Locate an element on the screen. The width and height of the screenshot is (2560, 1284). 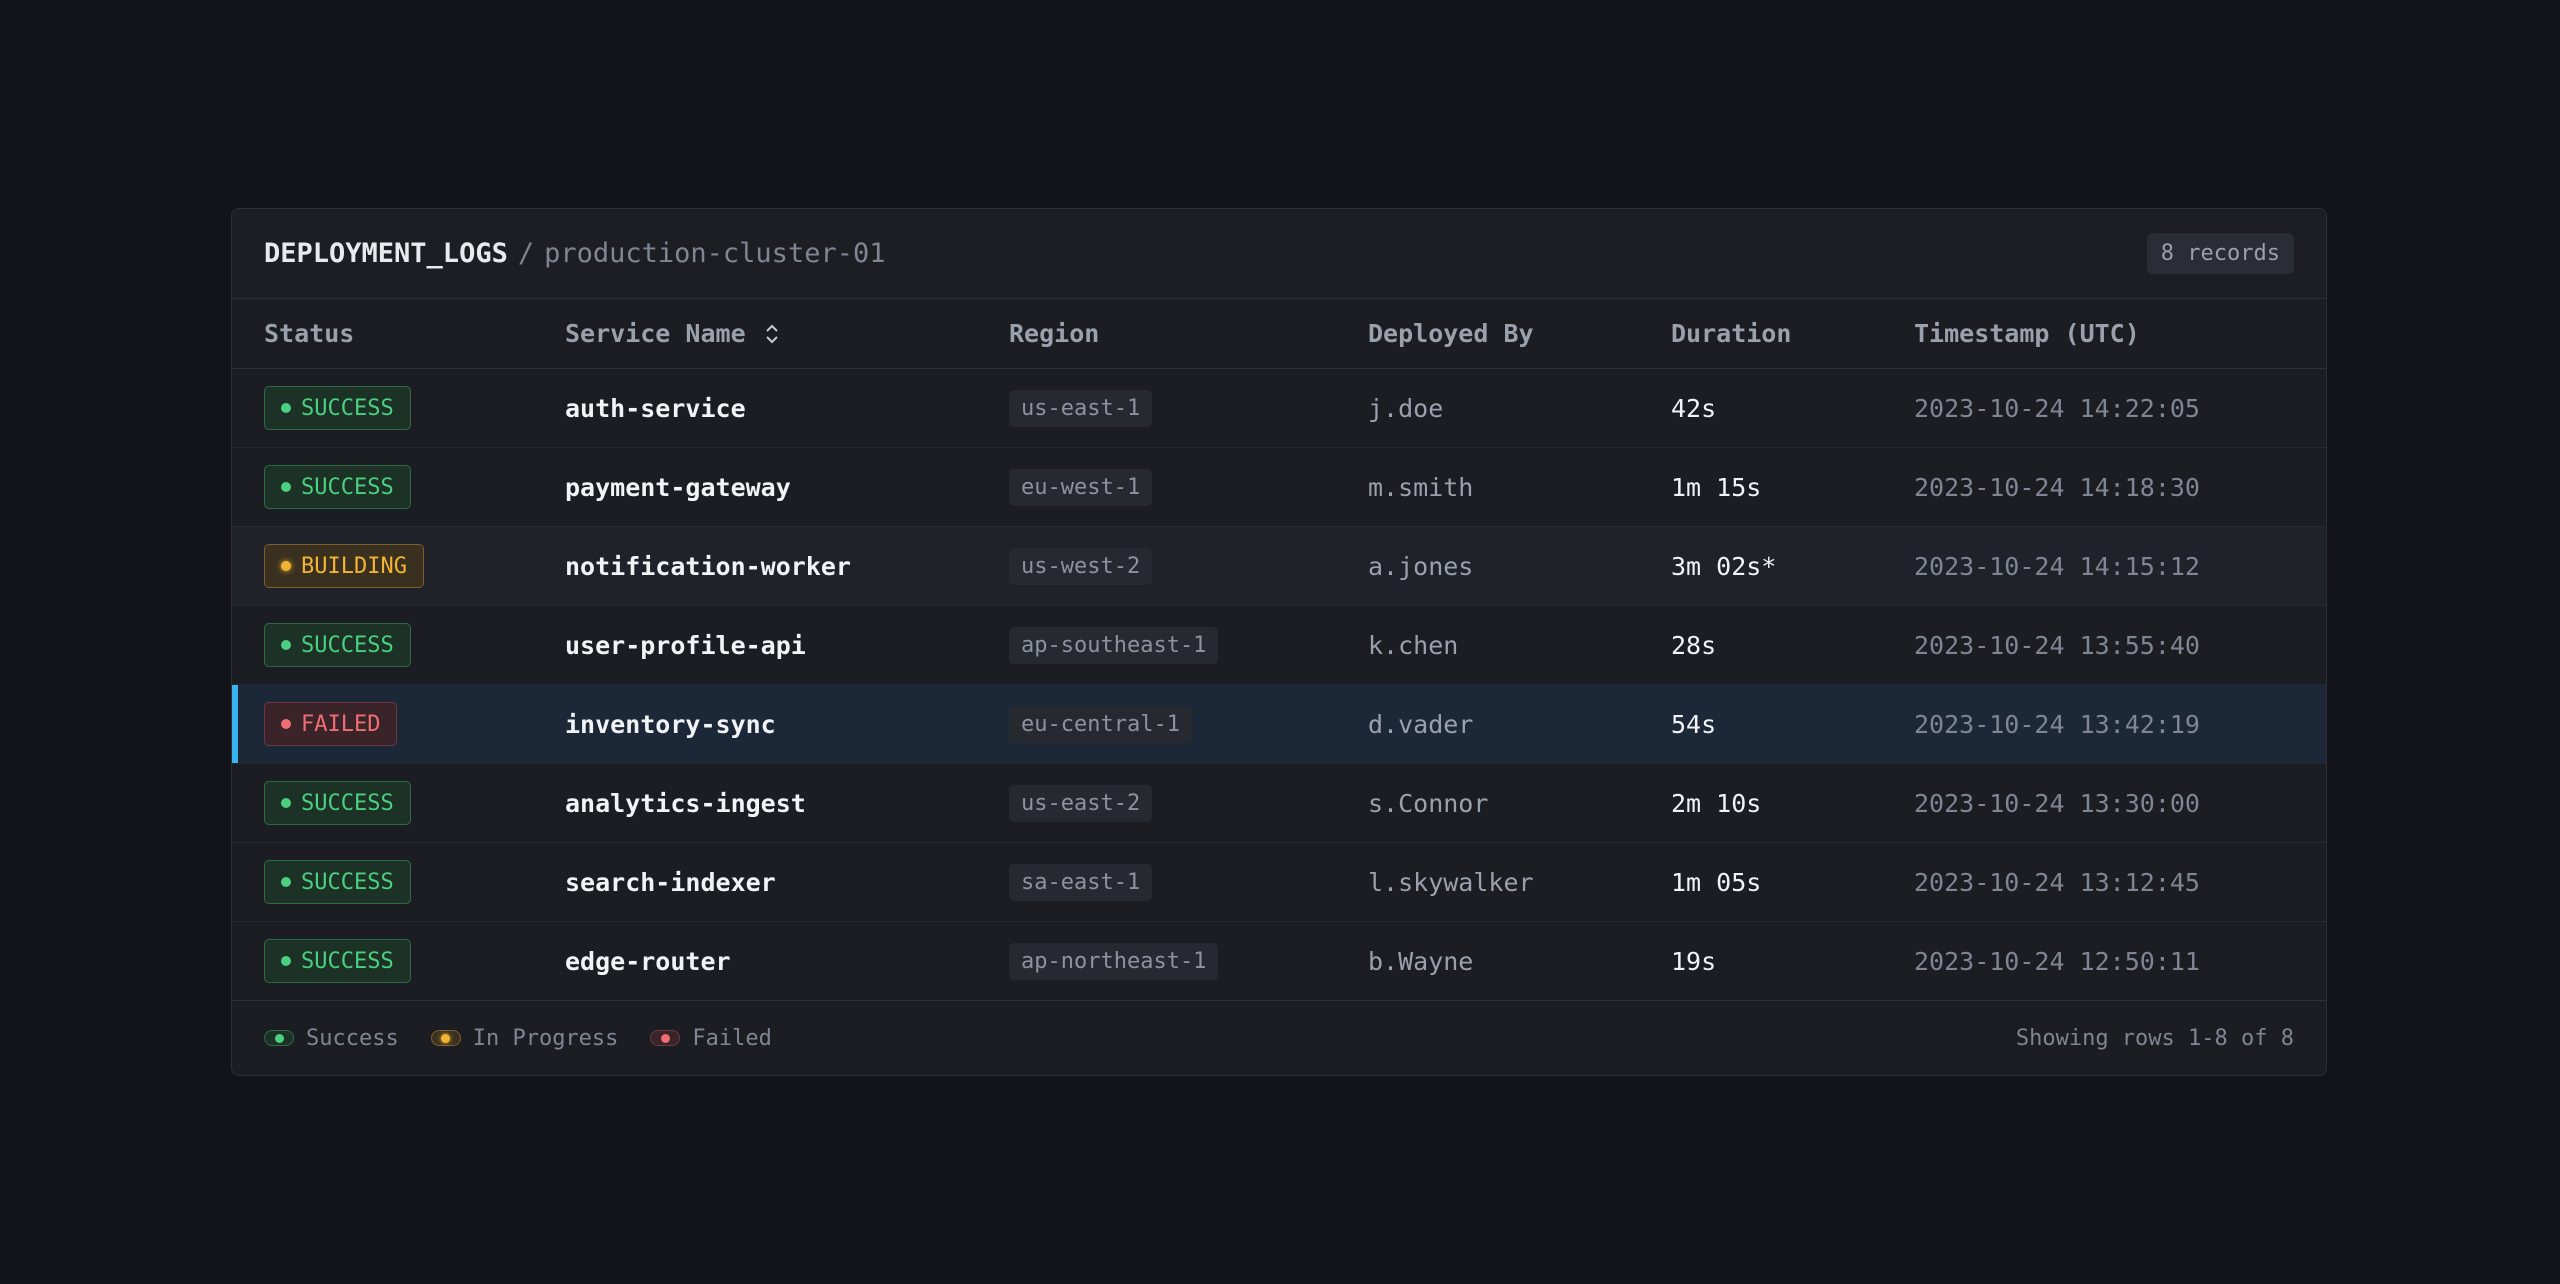
duration: 2m 10s is located at coordinates (1716, 803).